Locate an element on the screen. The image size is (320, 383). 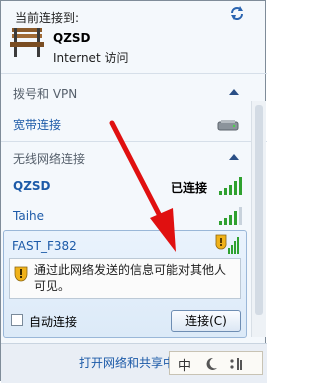
punctuation-icon is located at coordinates (236, 364).